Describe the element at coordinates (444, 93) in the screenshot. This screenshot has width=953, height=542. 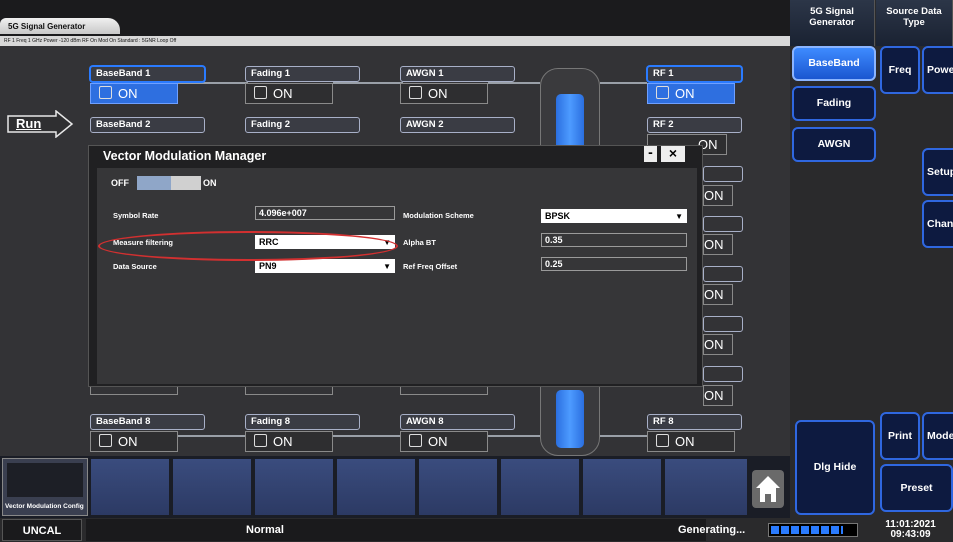
I see `awgn-1-toggle: ON` at that location.